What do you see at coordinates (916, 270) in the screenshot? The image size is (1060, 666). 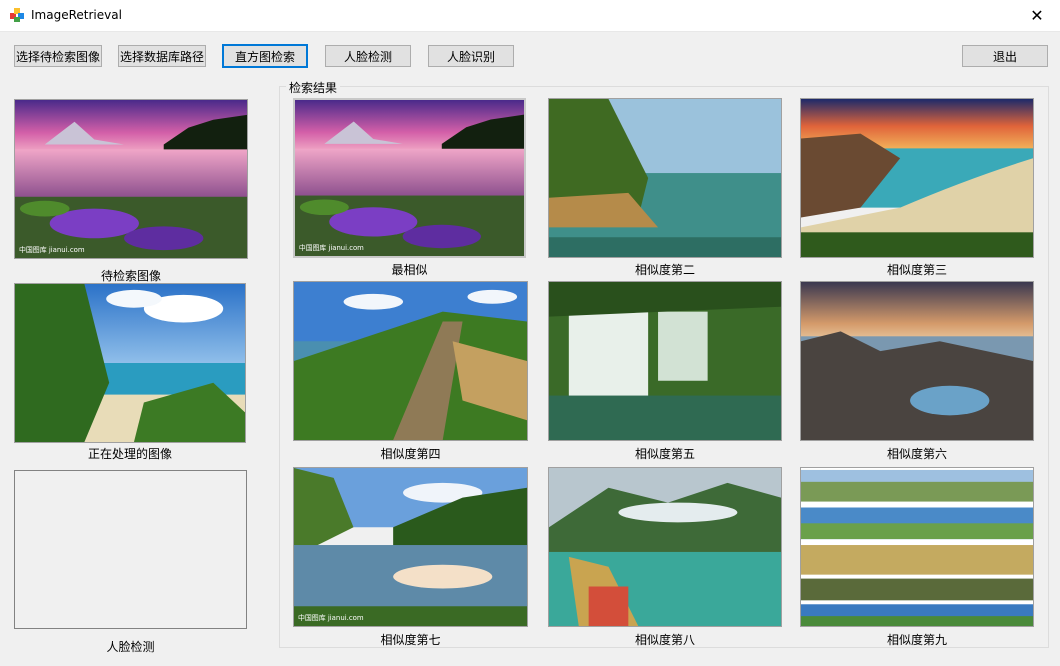 I see `result-caption-3: 相似度第三` at bounding box center [916, 270].